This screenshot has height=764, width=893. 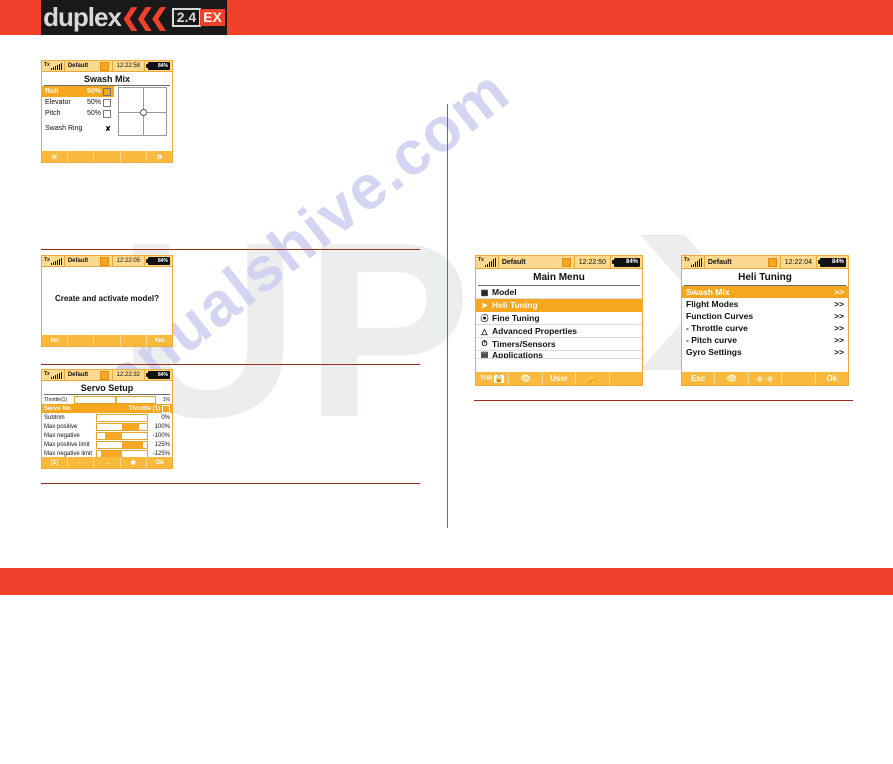 What do you see at coordinates (799, 378) in the screenshot?
I see `blank-cell` at bounding box center [799, 378].